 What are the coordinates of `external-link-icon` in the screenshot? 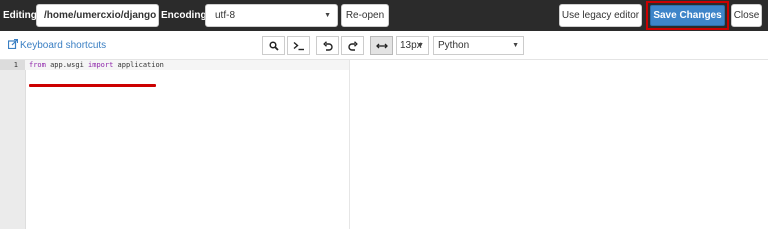 It's located at (13, 44).